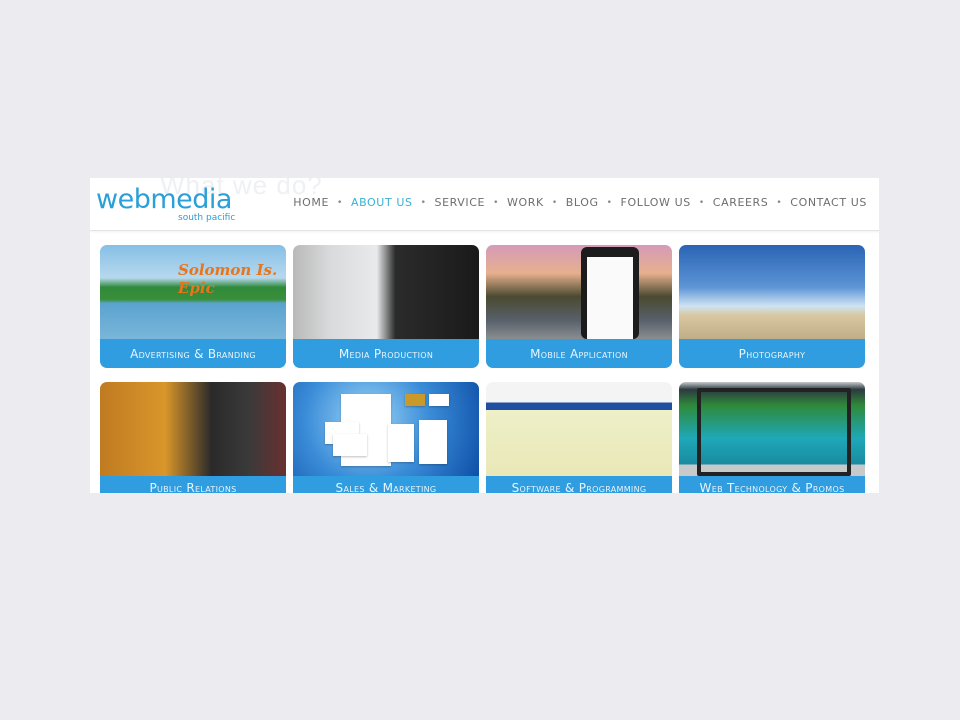  What do you see at coordinates (460, 202) in the screenshot?
I see `nav-service: SERVICE` at bounding box center [460, 202].